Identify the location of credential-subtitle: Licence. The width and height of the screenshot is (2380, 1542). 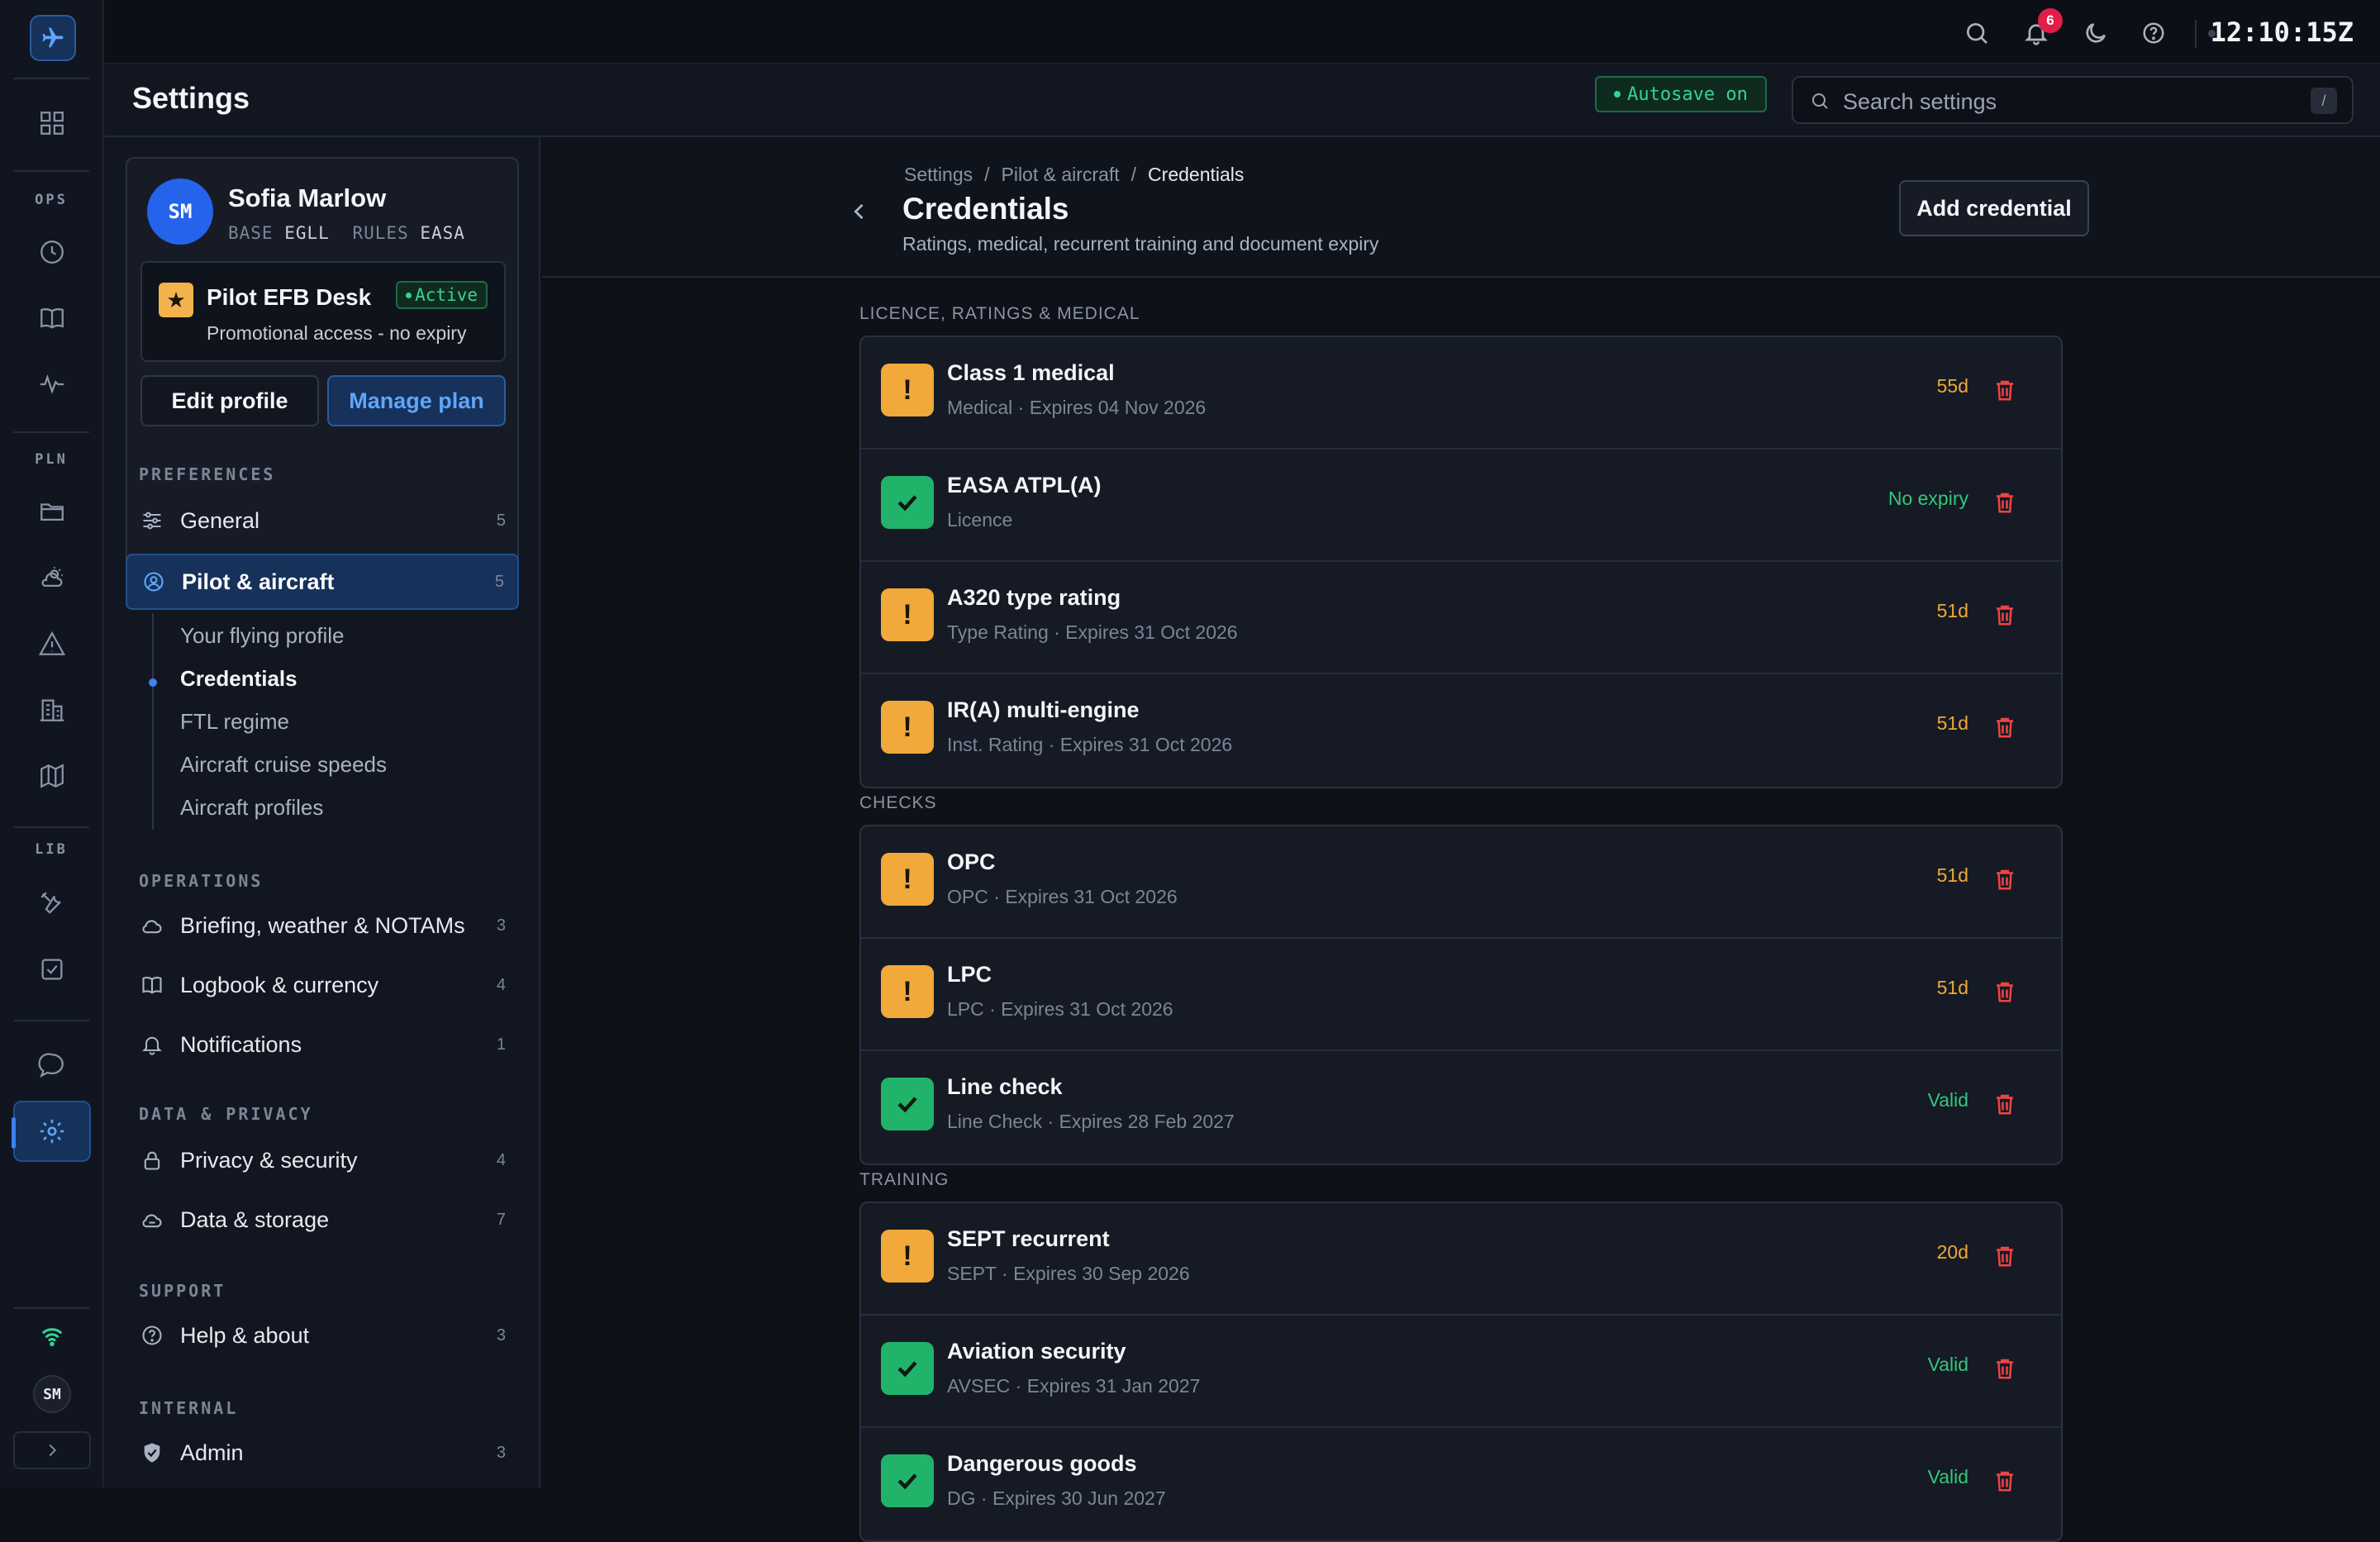
(980, 520).